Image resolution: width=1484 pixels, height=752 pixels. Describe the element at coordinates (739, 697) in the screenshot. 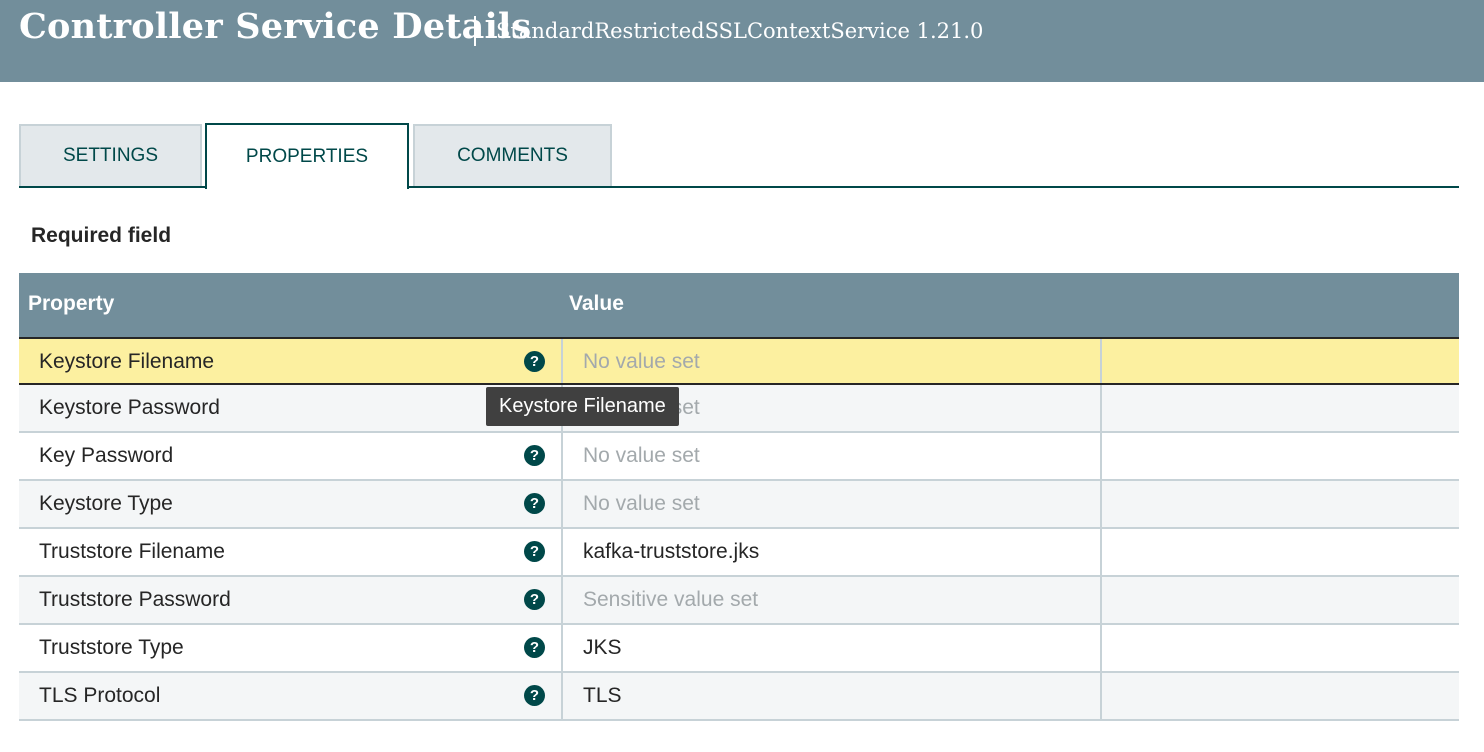

I see `table-row: TLS Protocol? TLS` at that location.